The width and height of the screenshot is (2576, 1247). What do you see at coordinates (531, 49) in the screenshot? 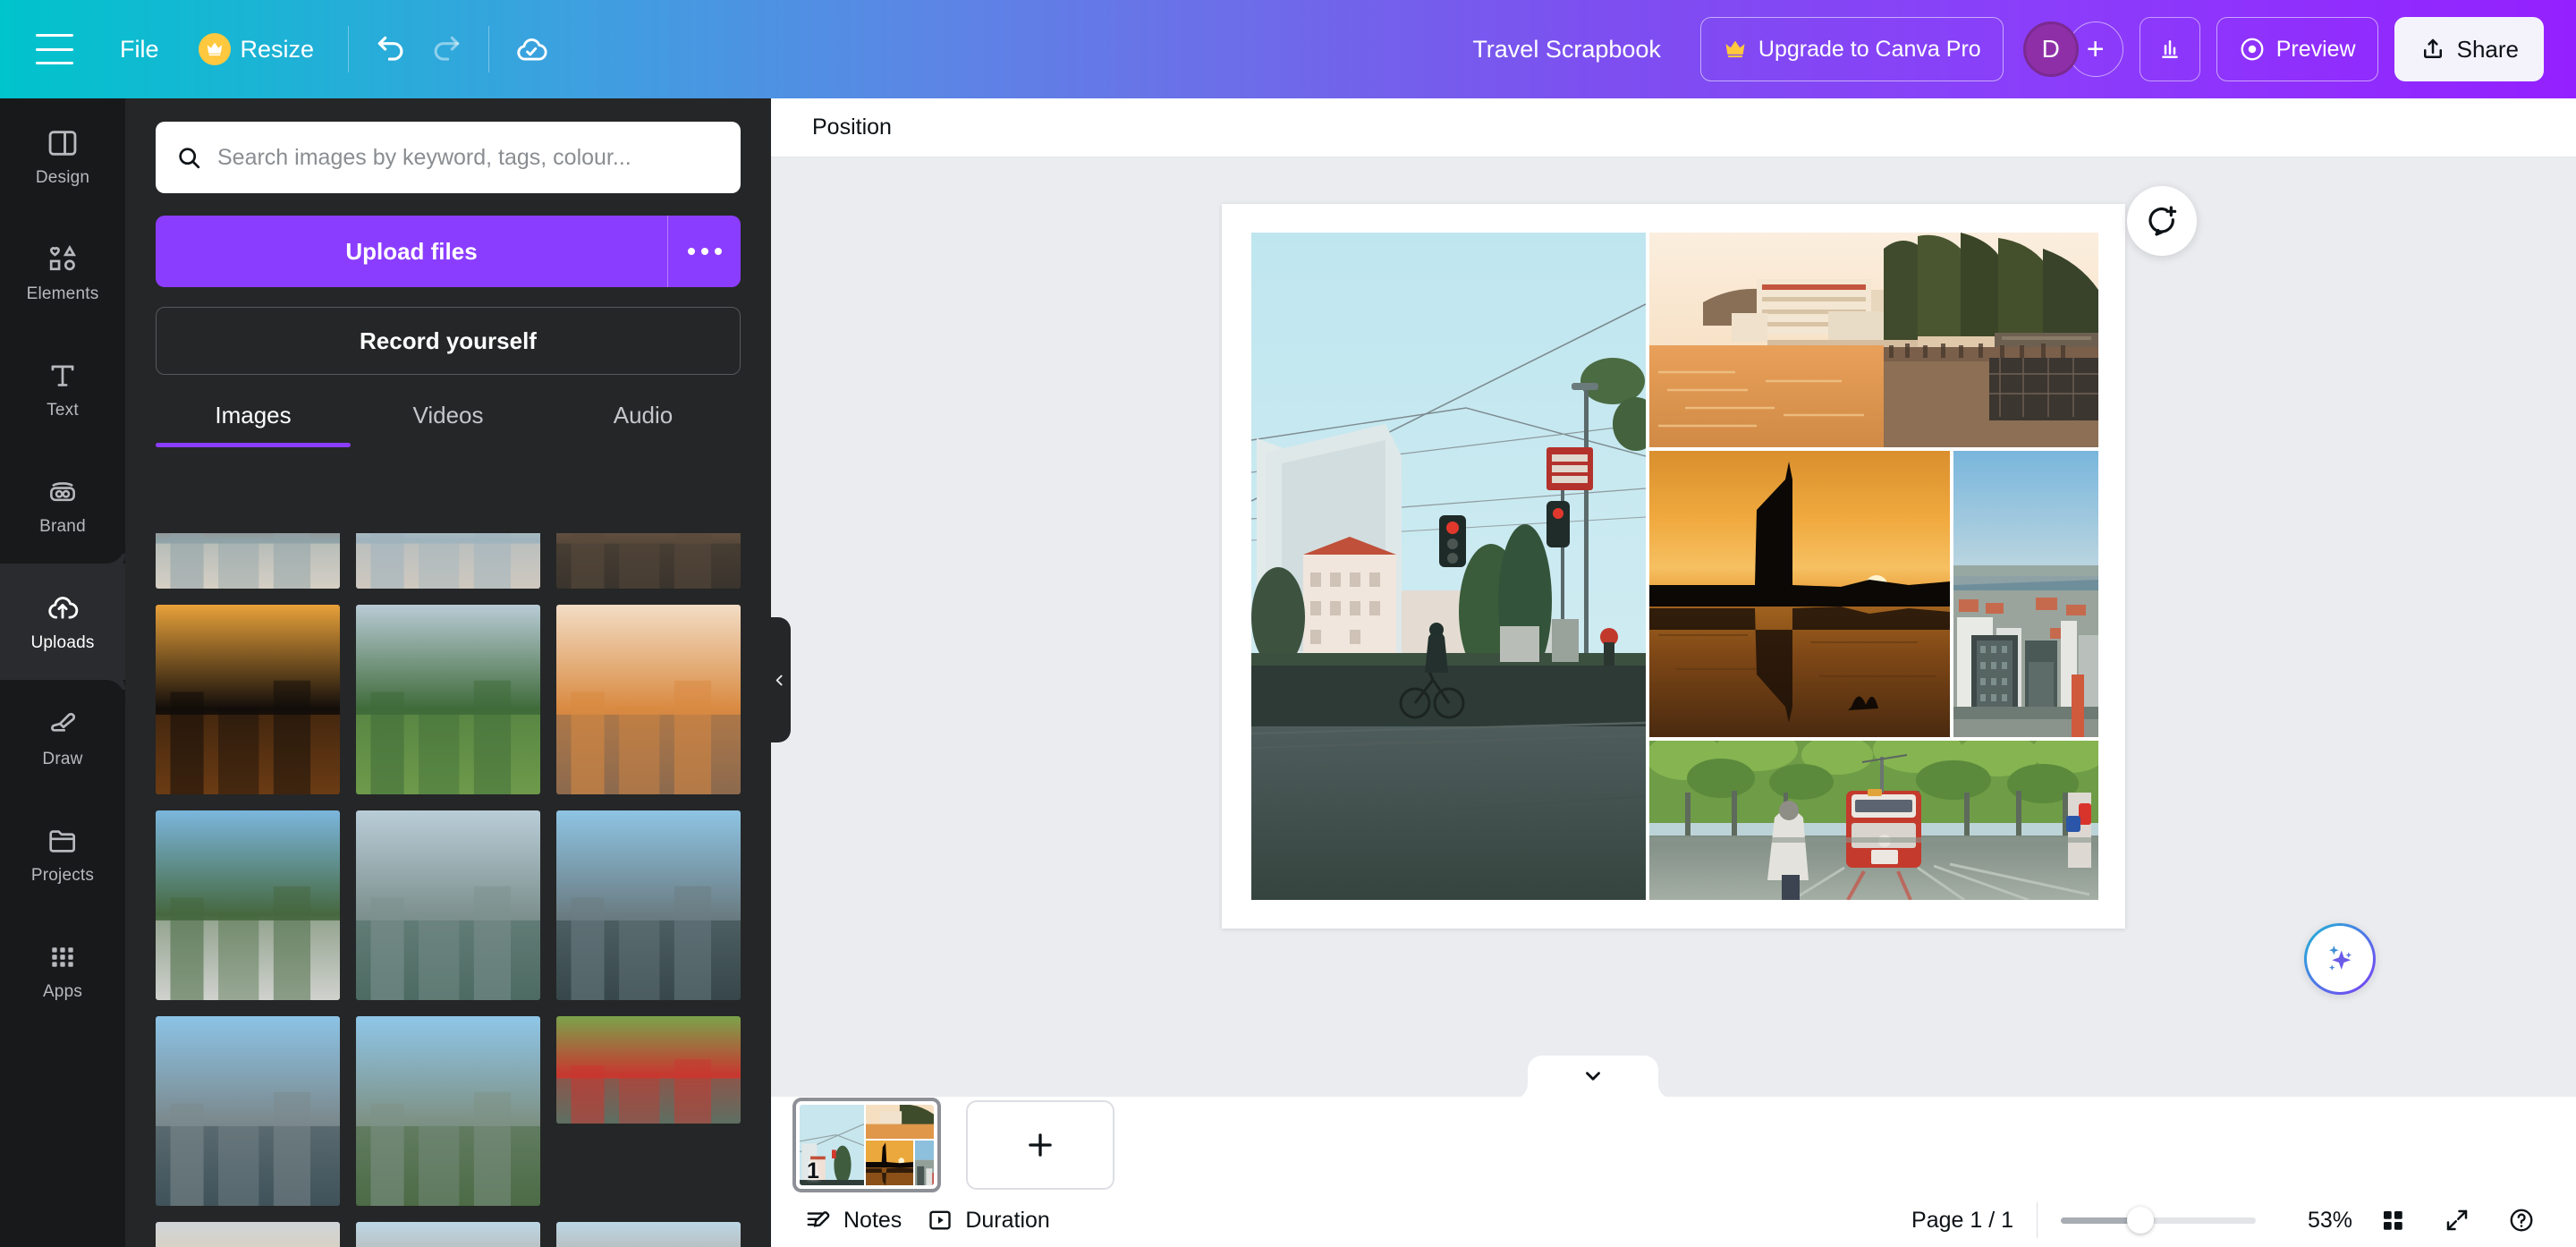
I see `cloud-check-icon` at bounding box center [531, 49].